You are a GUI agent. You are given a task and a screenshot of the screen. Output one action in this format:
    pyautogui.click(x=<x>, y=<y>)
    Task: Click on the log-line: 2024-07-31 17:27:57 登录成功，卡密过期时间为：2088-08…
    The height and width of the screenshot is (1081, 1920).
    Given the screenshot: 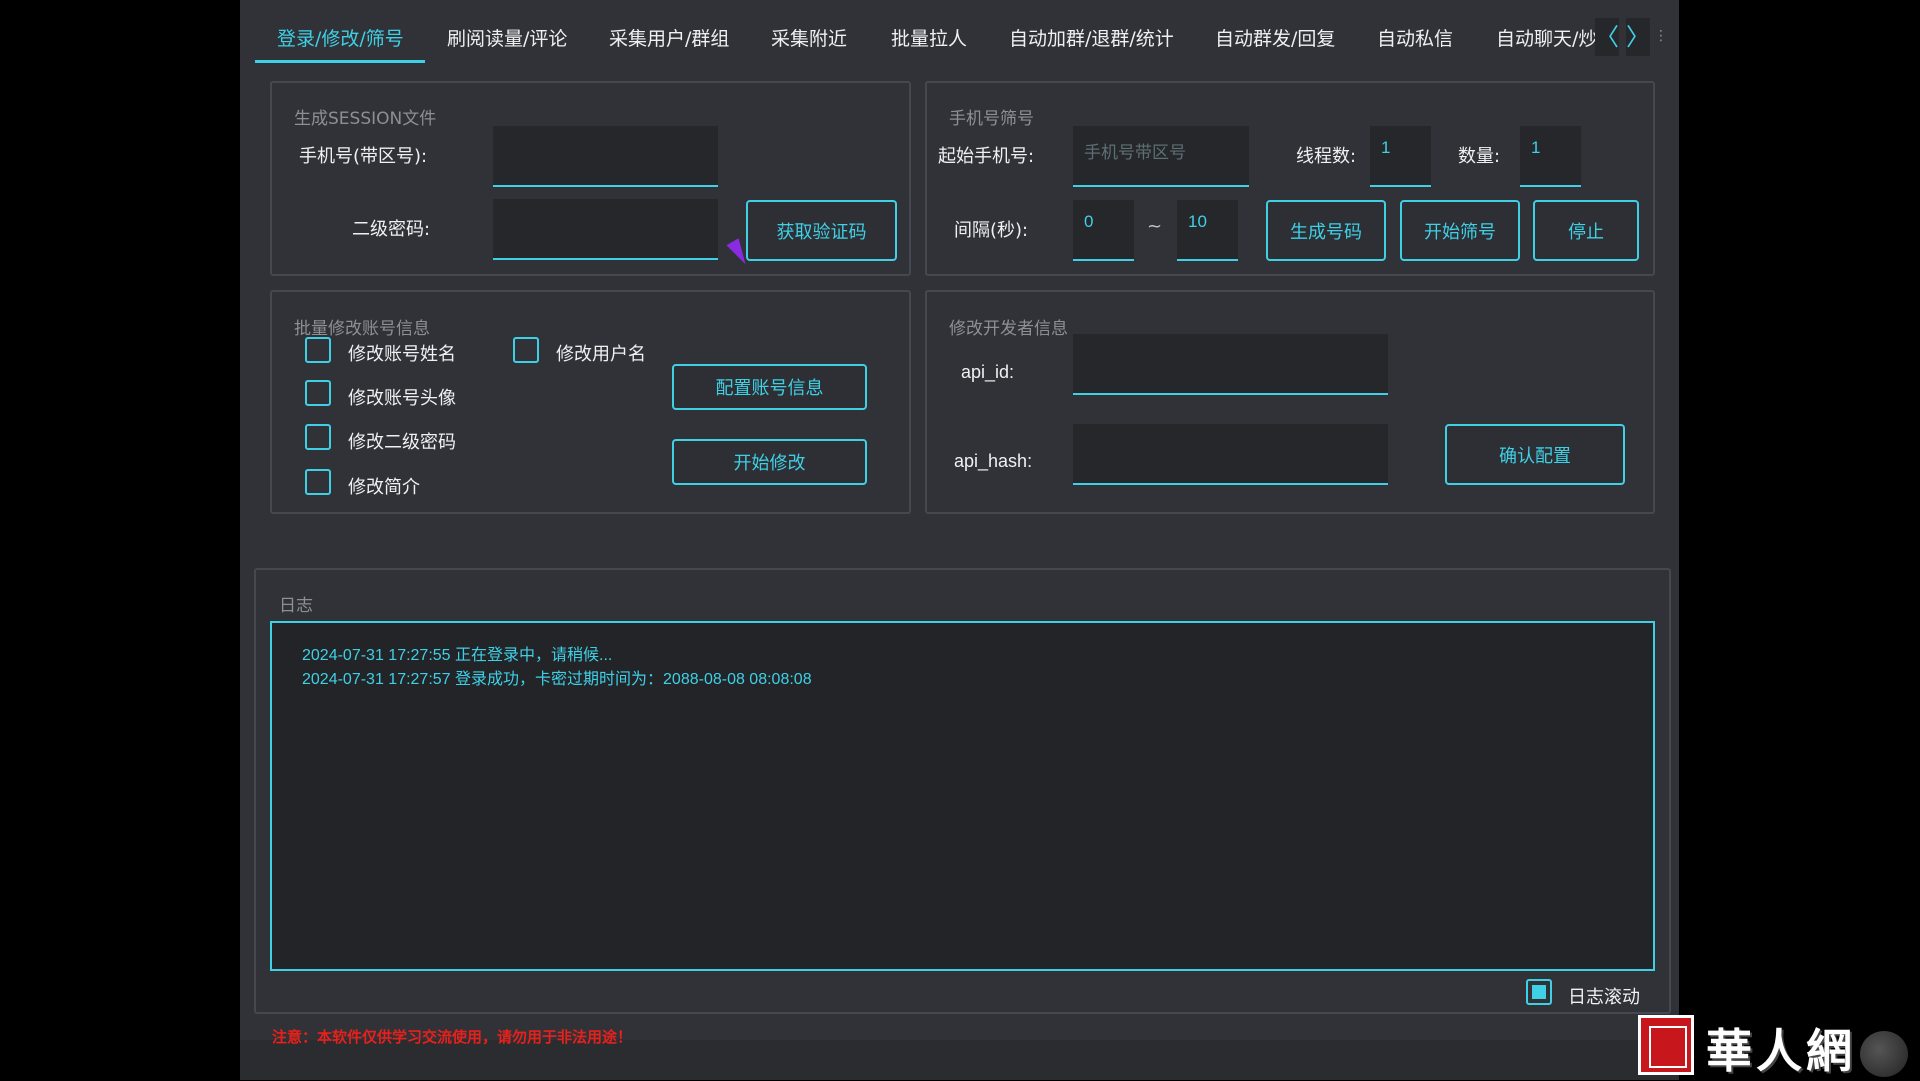 What is the action you would take?
    pyautogui.click(x=557, y=679)
    